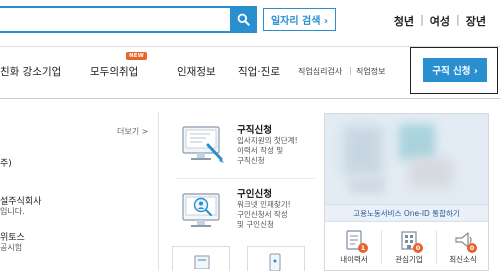 This screenshot has width=500, height=271. Describe the element at coordinates (116, 19) in the screenshot. I see `search-input` at that location.